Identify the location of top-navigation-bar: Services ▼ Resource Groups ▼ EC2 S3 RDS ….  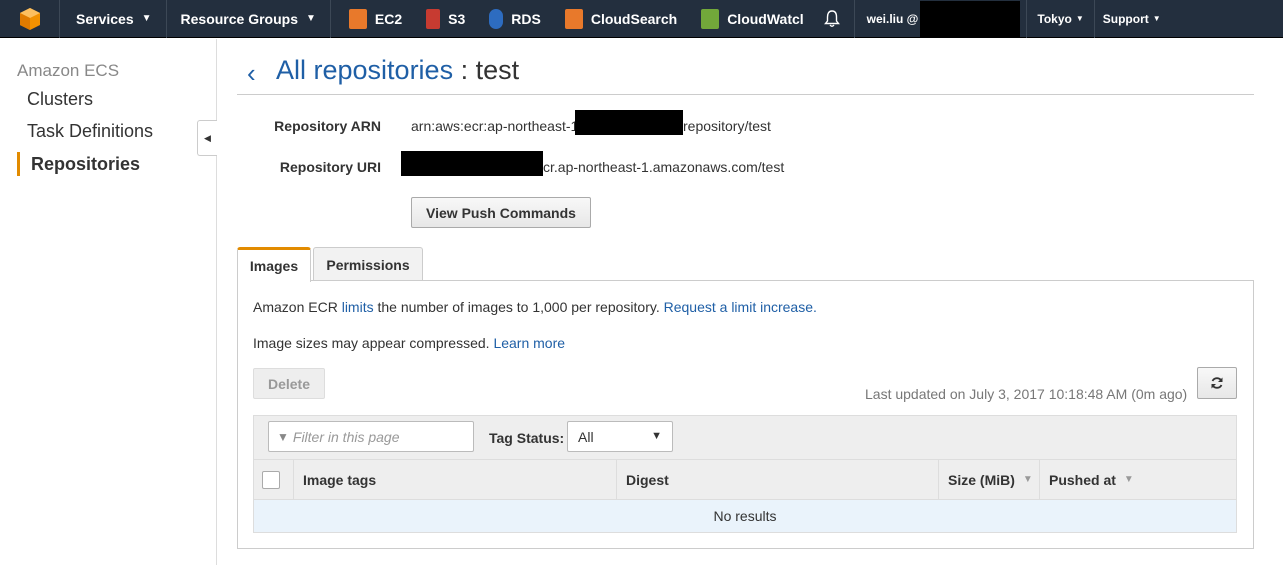
(641, 19).